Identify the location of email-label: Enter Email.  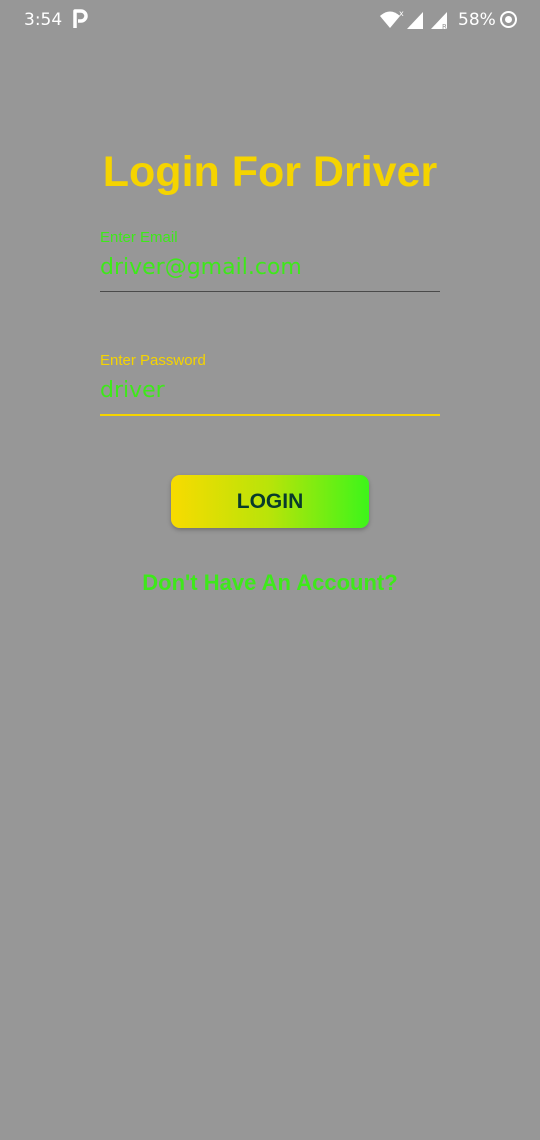
(139, 237).